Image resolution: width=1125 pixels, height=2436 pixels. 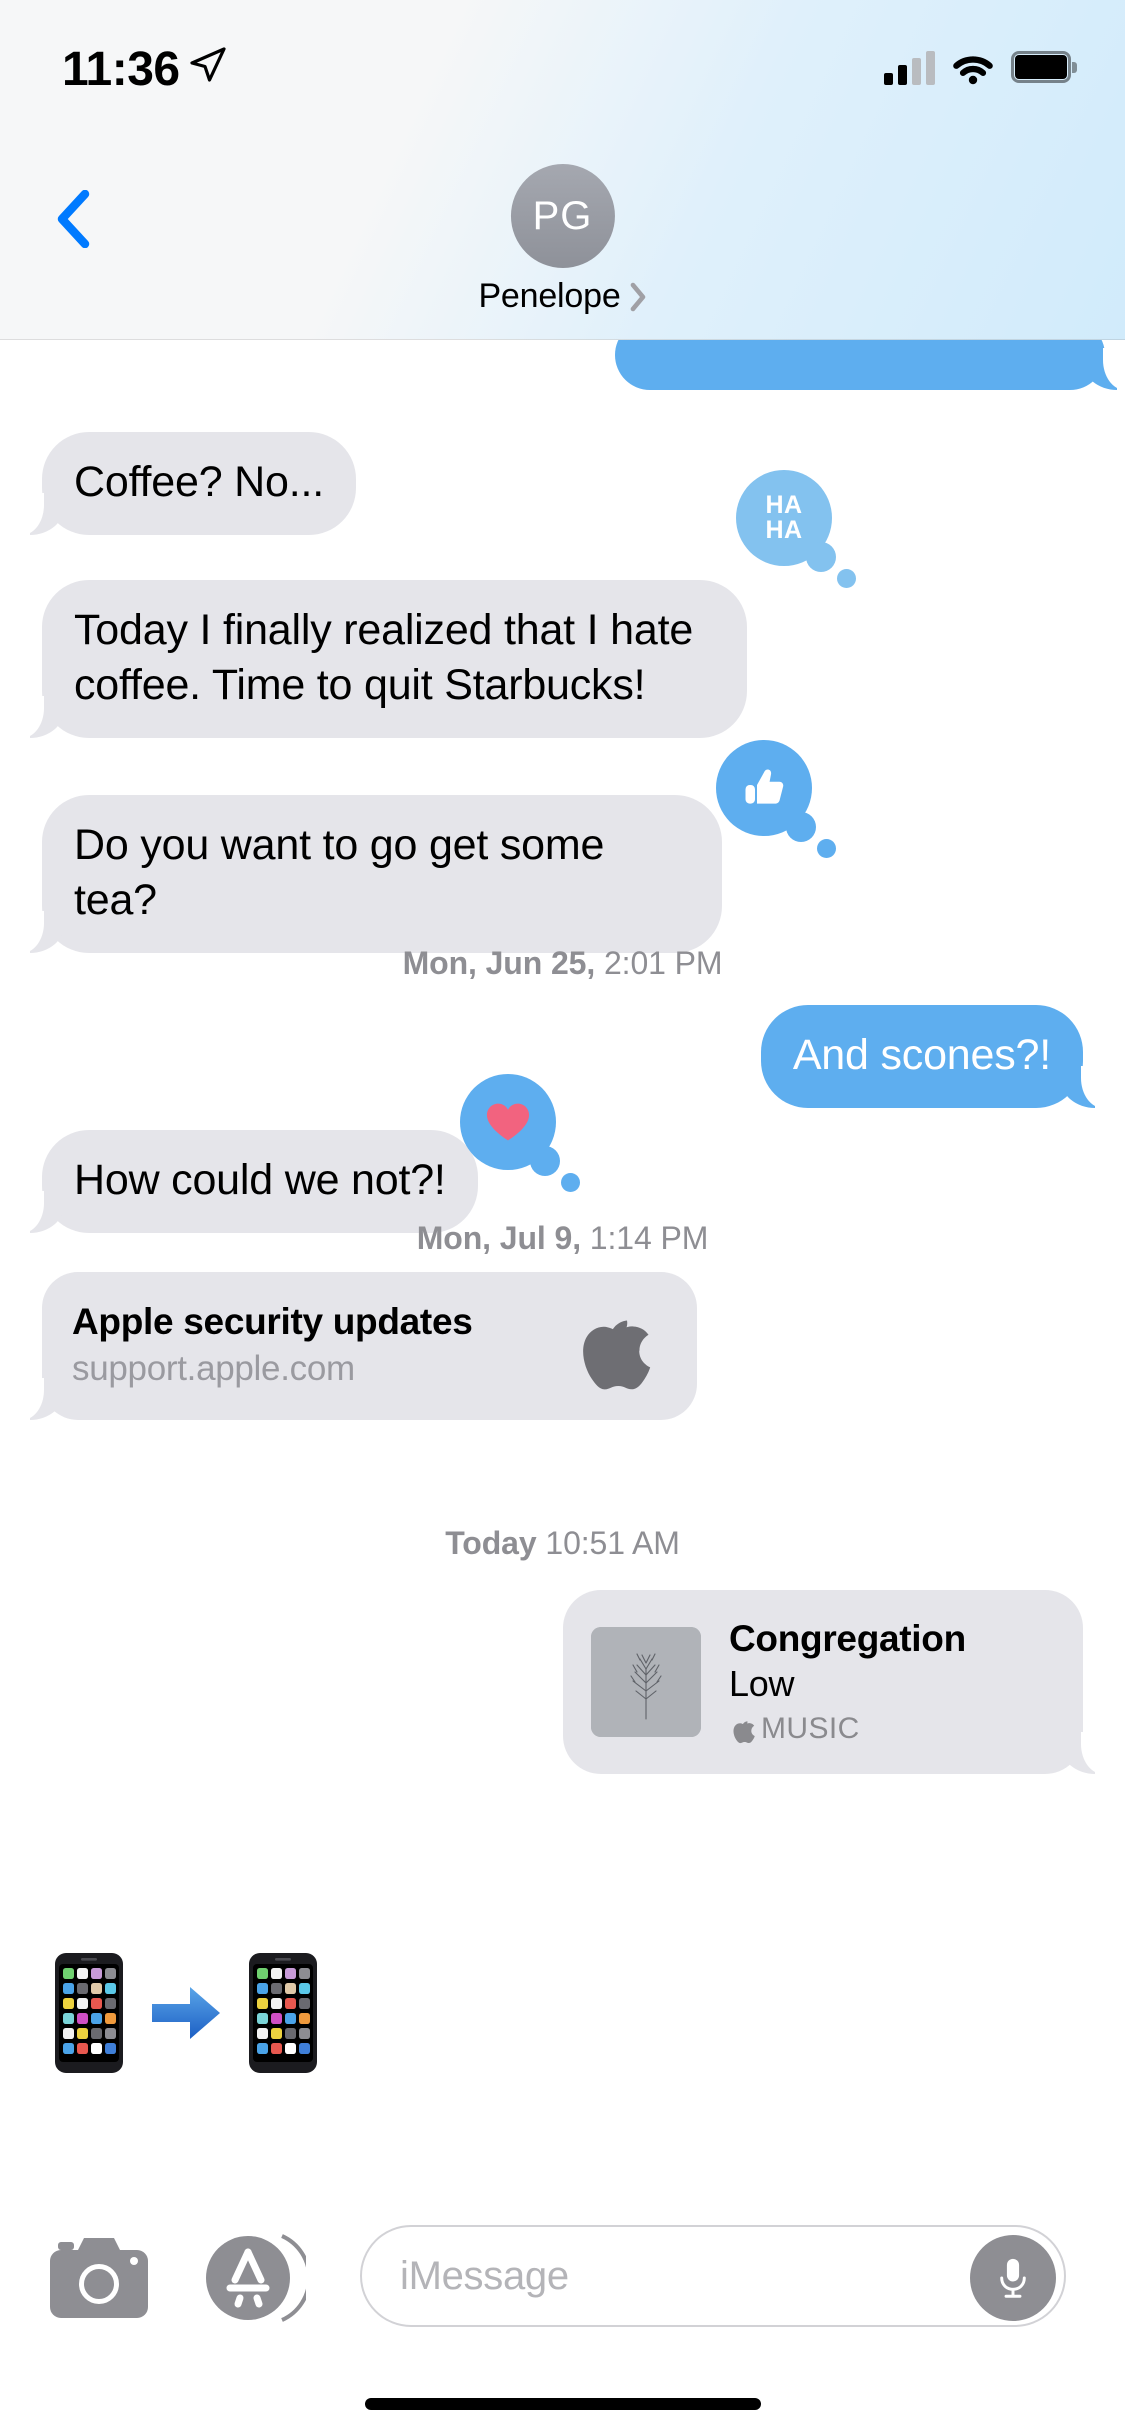 I want to click on avatar-initials: PG, so click(x=562, y=215).